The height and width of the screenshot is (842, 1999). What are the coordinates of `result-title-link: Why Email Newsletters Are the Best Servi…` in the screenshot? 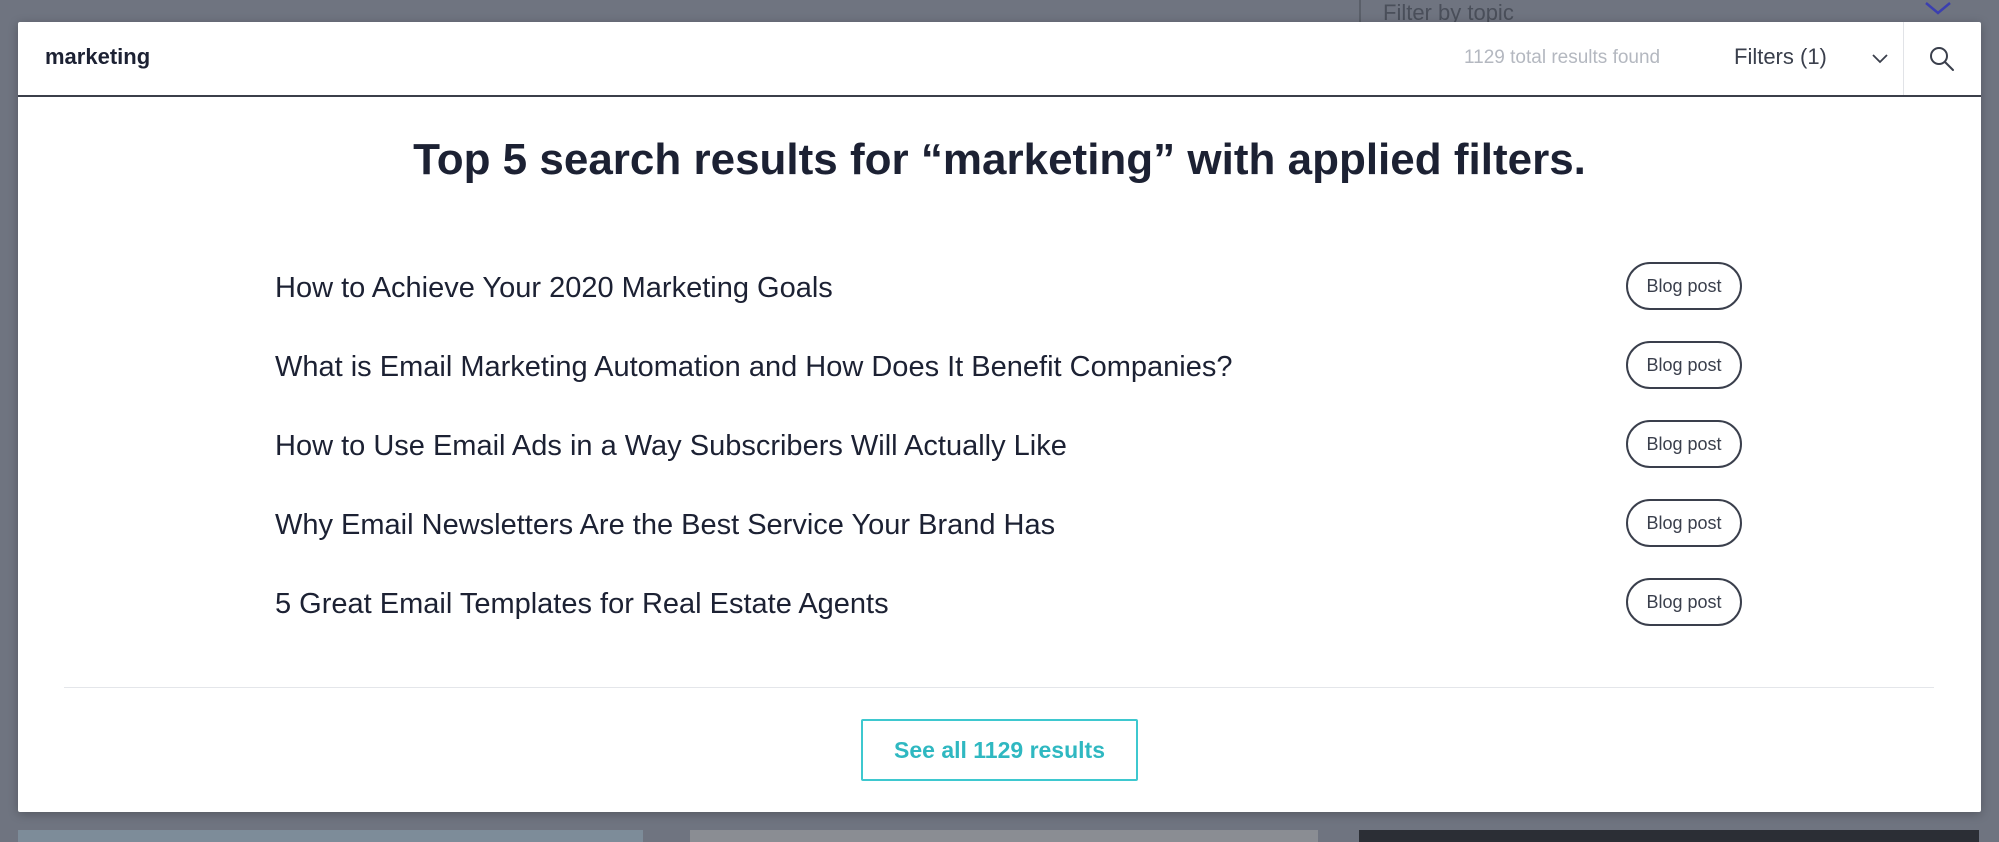 It's located at (665, 525).